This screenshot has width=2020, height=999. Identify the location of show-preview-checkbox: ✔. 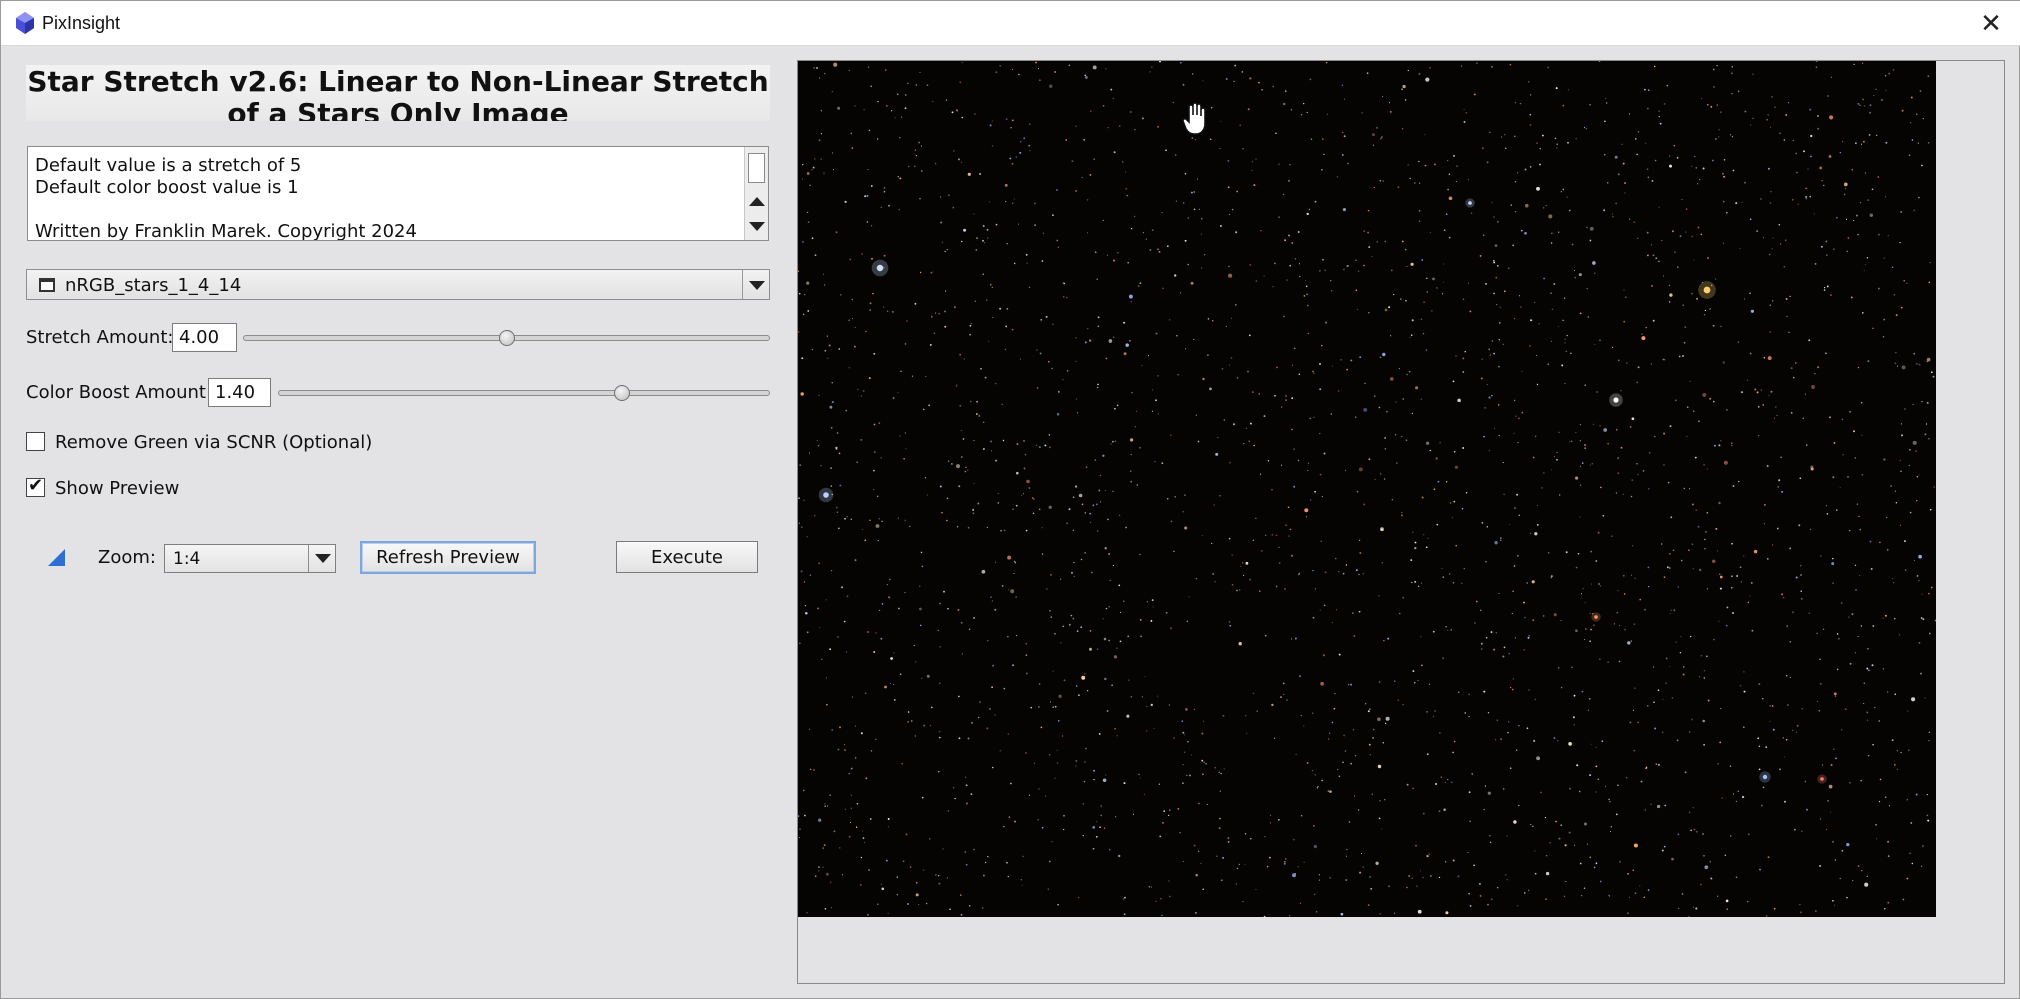
(35, 486).